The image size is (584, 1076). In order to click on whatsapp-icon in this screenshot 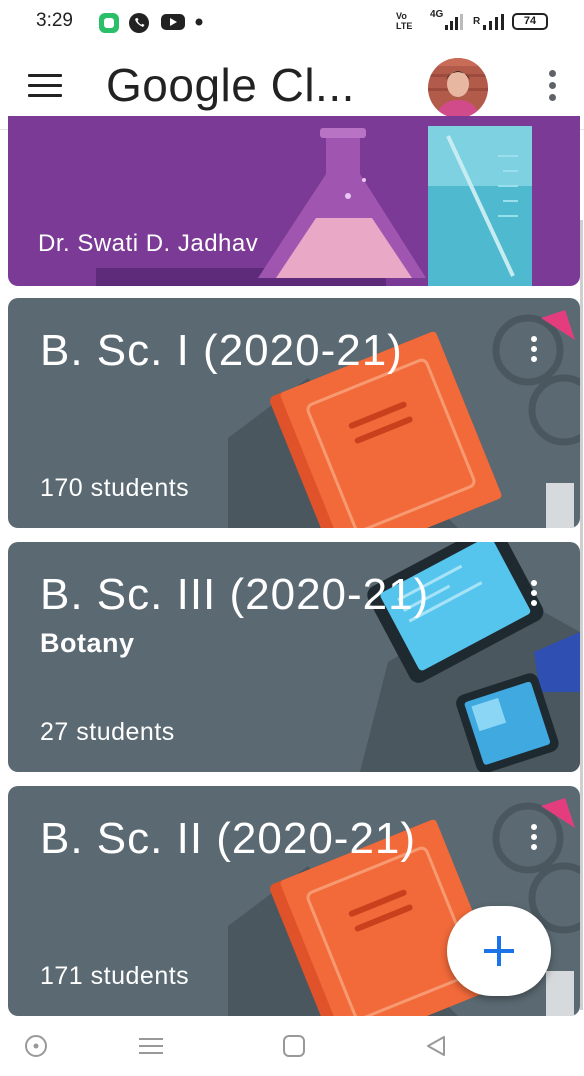, I will do `click(139, 23)`.